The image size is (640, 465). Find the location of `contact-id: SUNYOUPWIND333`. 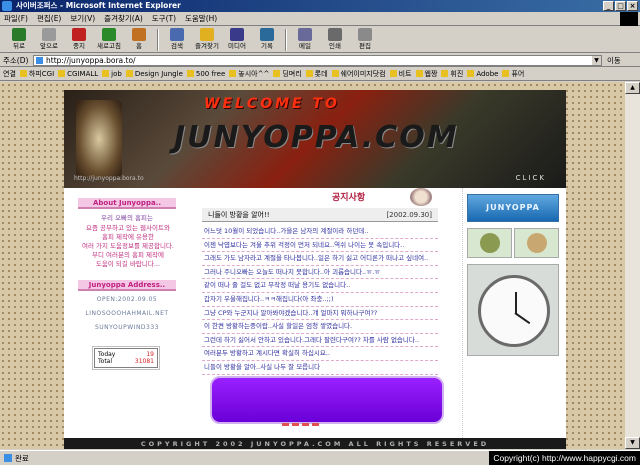

contact-id: SUNYOUPWIND333 is located at coordinates (127, 327).